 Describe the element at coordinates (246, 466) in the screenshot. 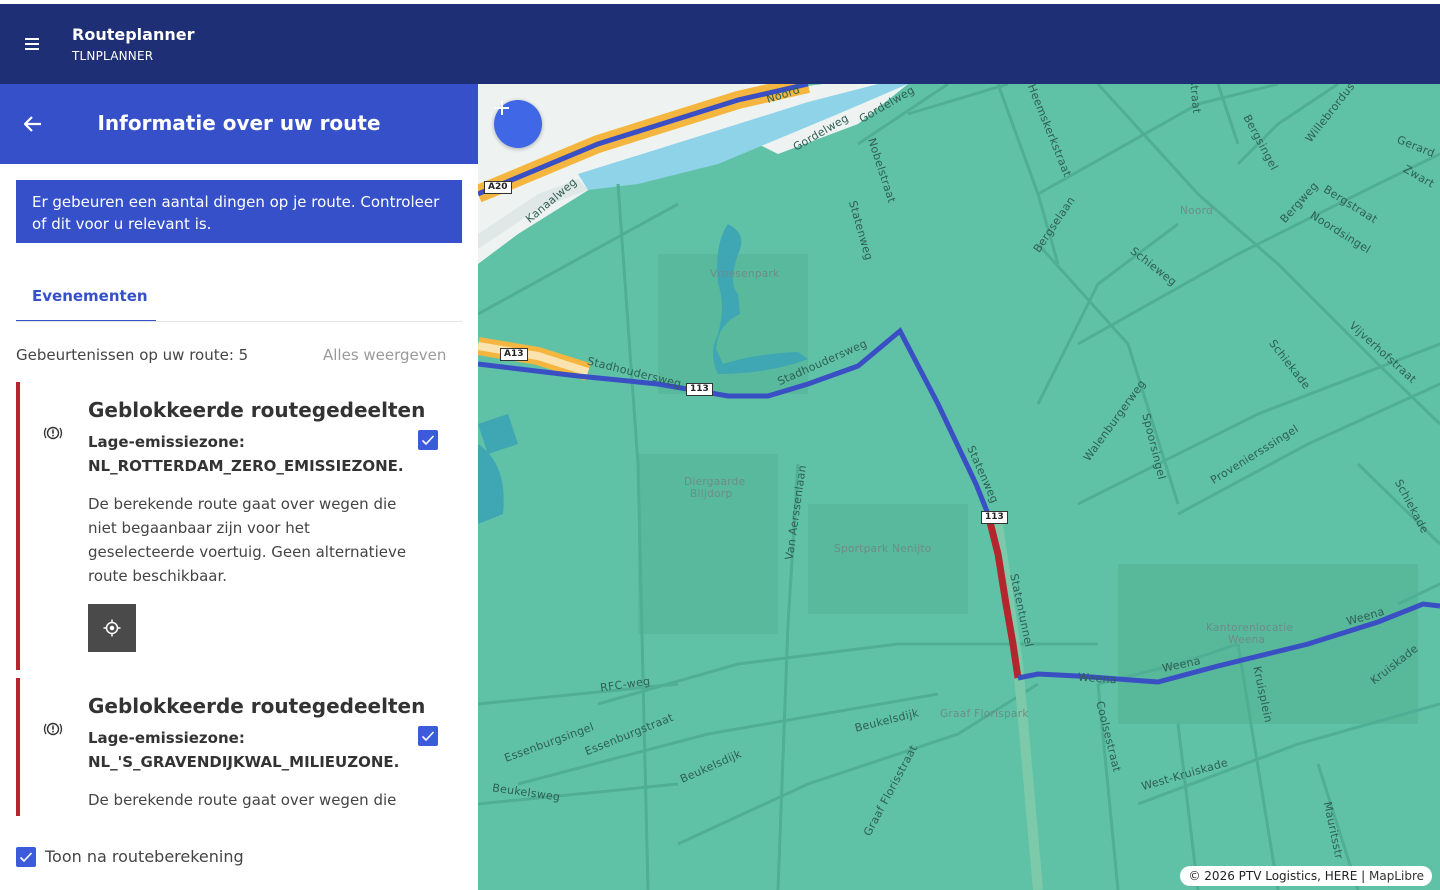

I see `event-zone-name: NL_ROTTERDAM_ZERO_EMISSIEZONE.` at that location.